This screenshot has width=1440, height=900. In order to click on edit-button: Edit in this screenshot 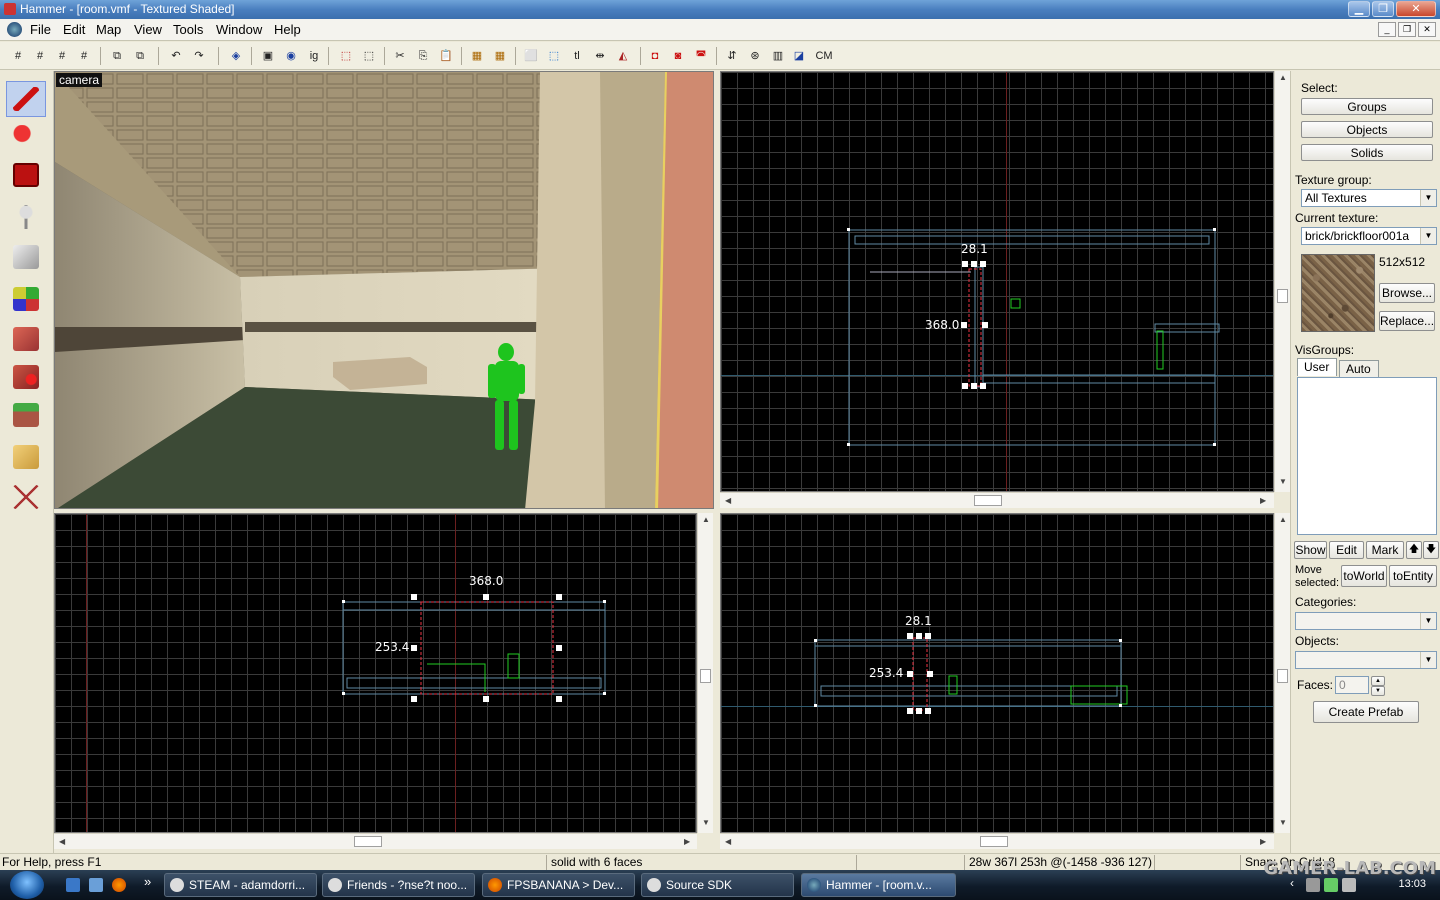, I will do `click(1346, 550)`.